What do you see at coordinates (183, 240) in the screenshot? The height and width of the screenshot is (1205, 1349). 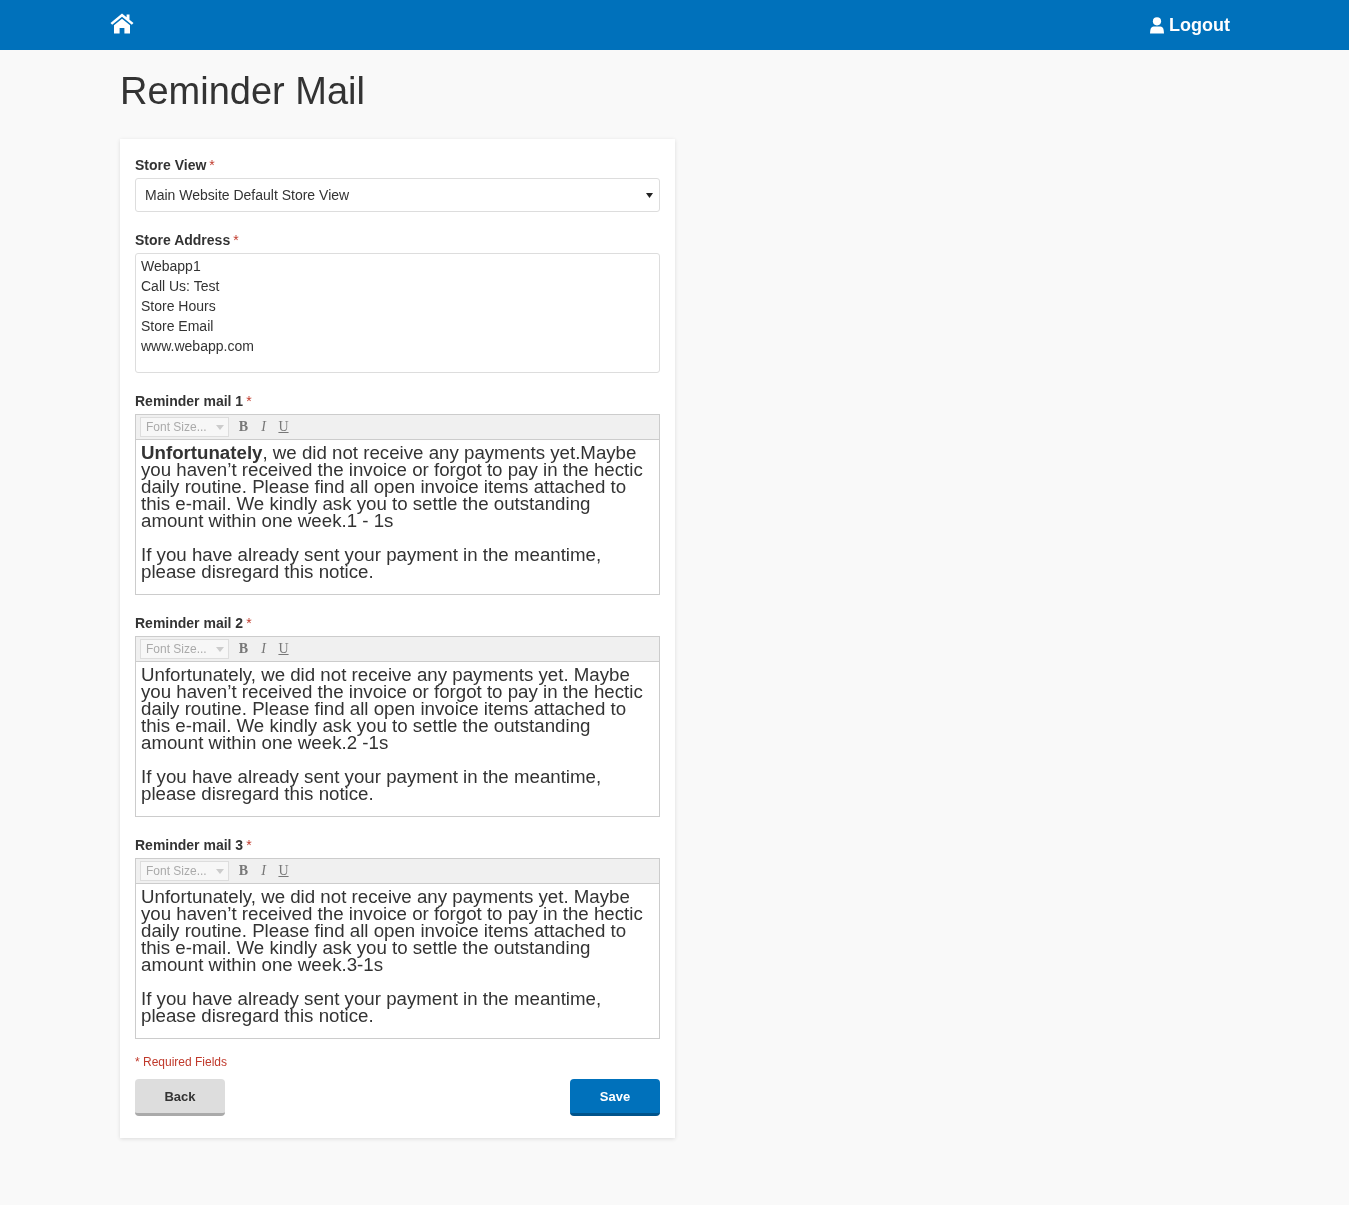 I see `field-label: Store Address` at bounding box center [183, 240].